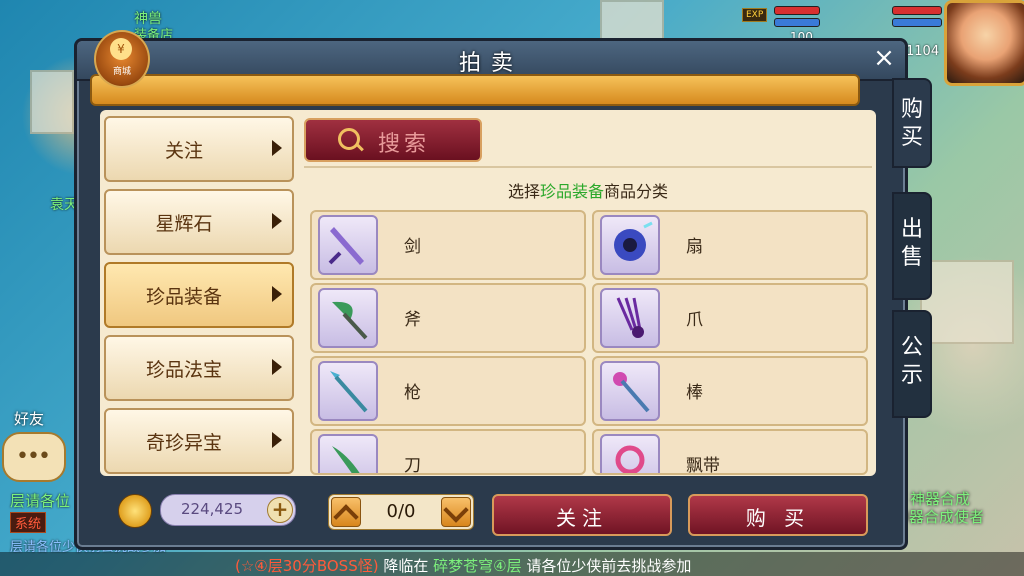  Describe the element at coordinates (630, 453) in the screenshot. I see `ribbon-icon` at that location.